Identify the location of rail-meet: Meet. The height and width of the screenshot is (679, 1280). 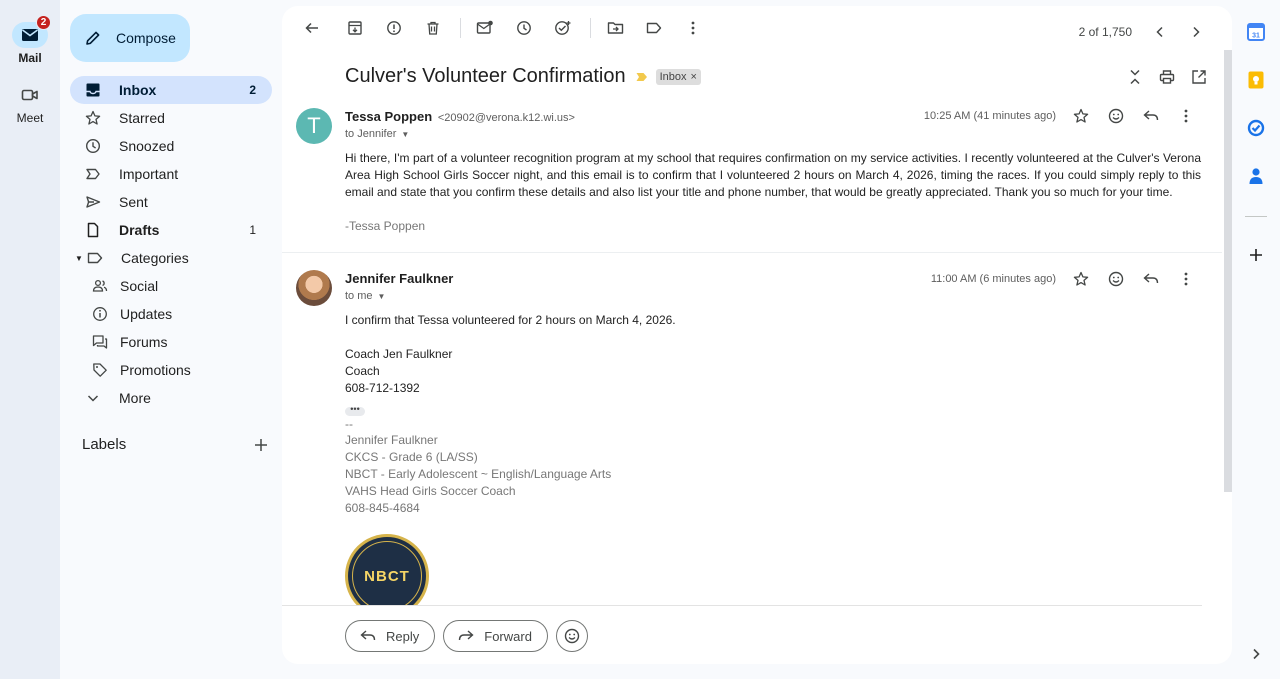
(30, 103).